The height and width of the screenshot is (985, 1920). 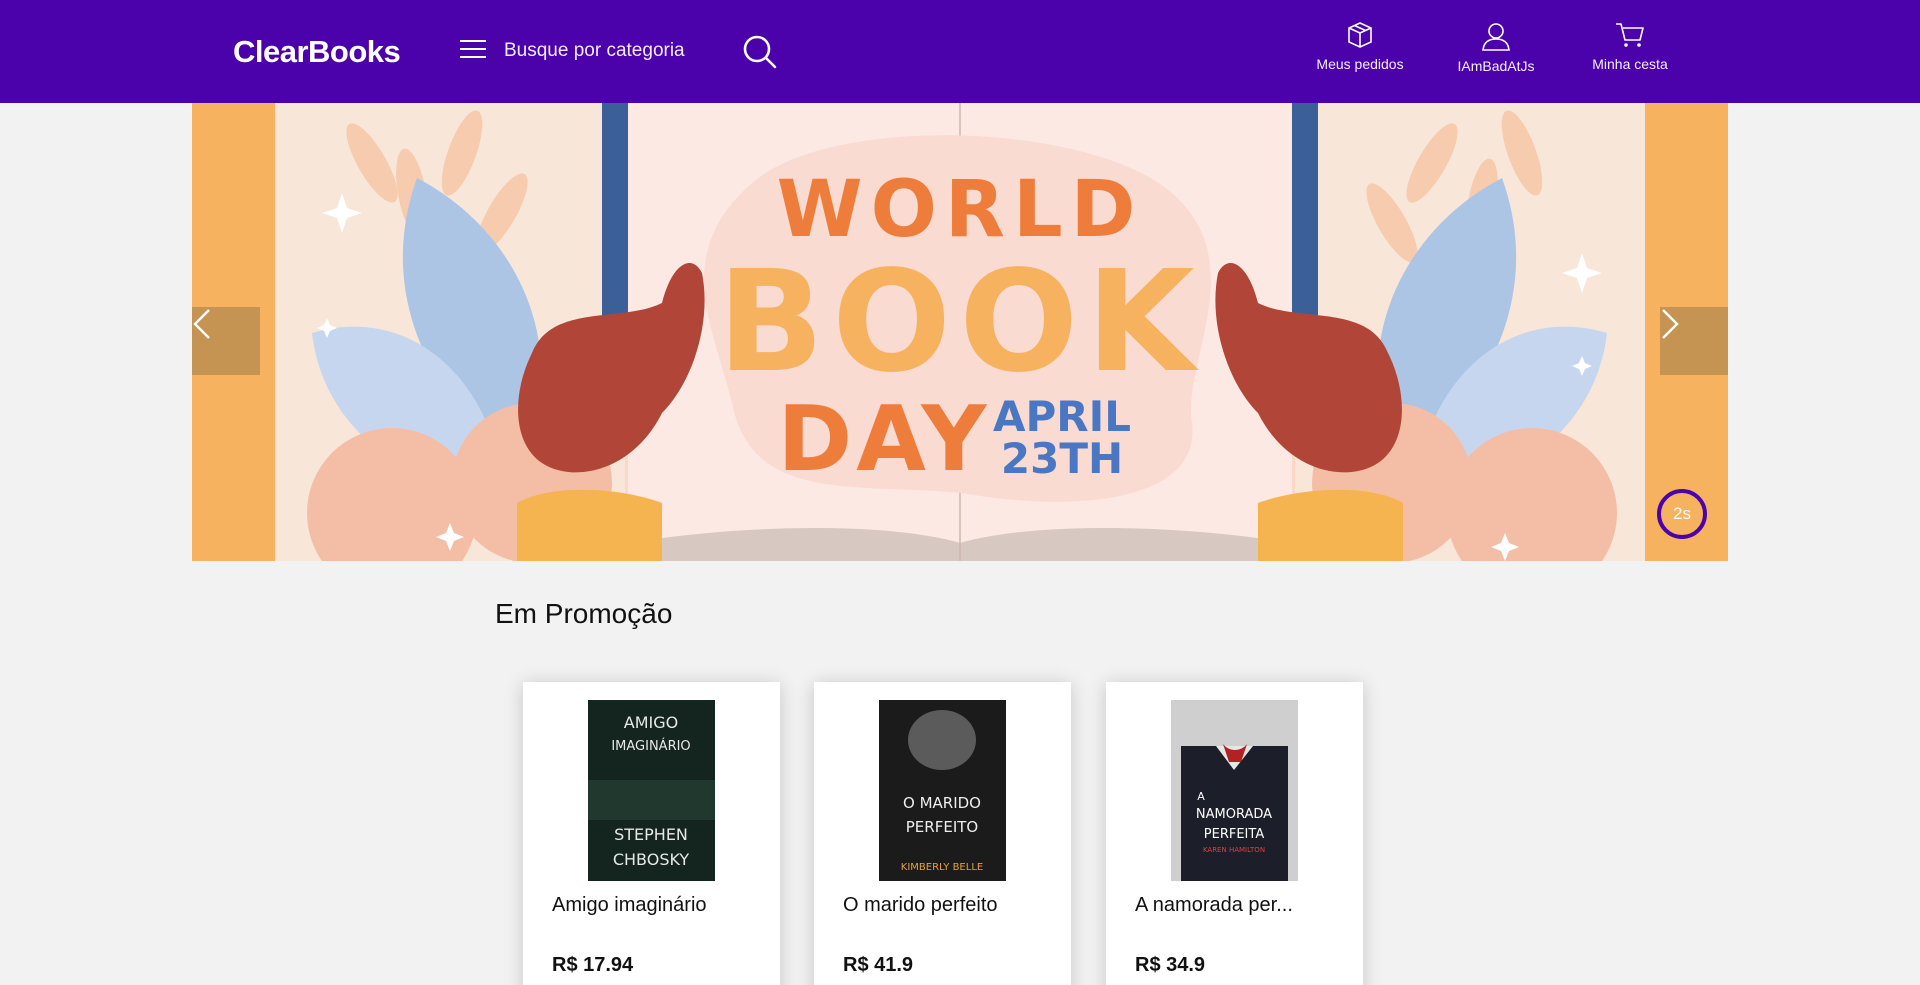 What do you see at coordinates (651, 722) in the screenshot?
I see `cover-text: AMIGO` at bounding box center [651, 722].